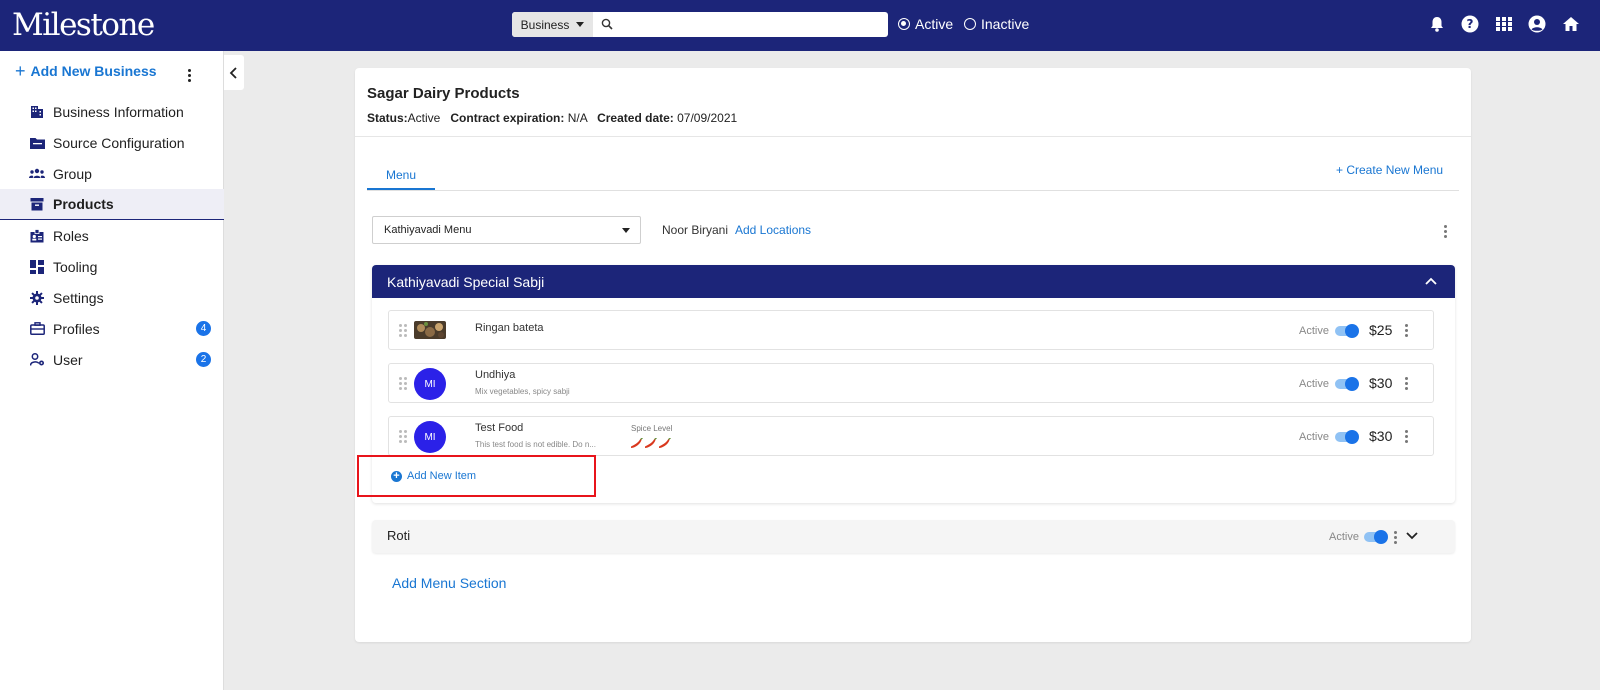 This screenshot has height=690, width=1600. I want to click on add-locations-link: Add Locations, so click(773, 230).